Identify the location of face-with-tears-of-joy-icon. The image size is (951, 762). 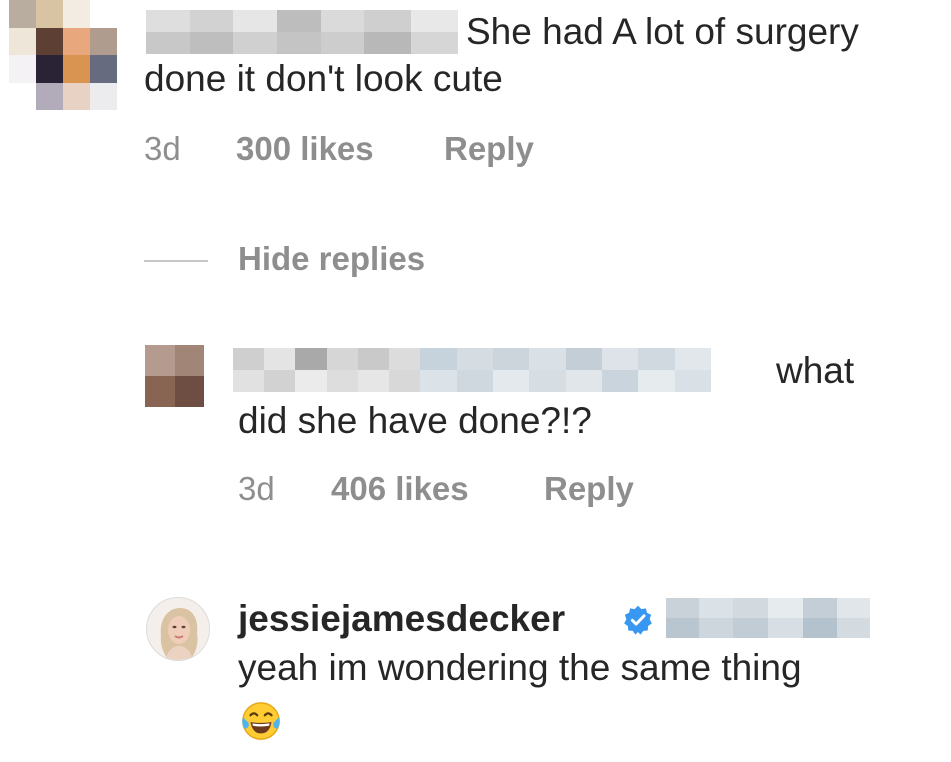
(261, 721).